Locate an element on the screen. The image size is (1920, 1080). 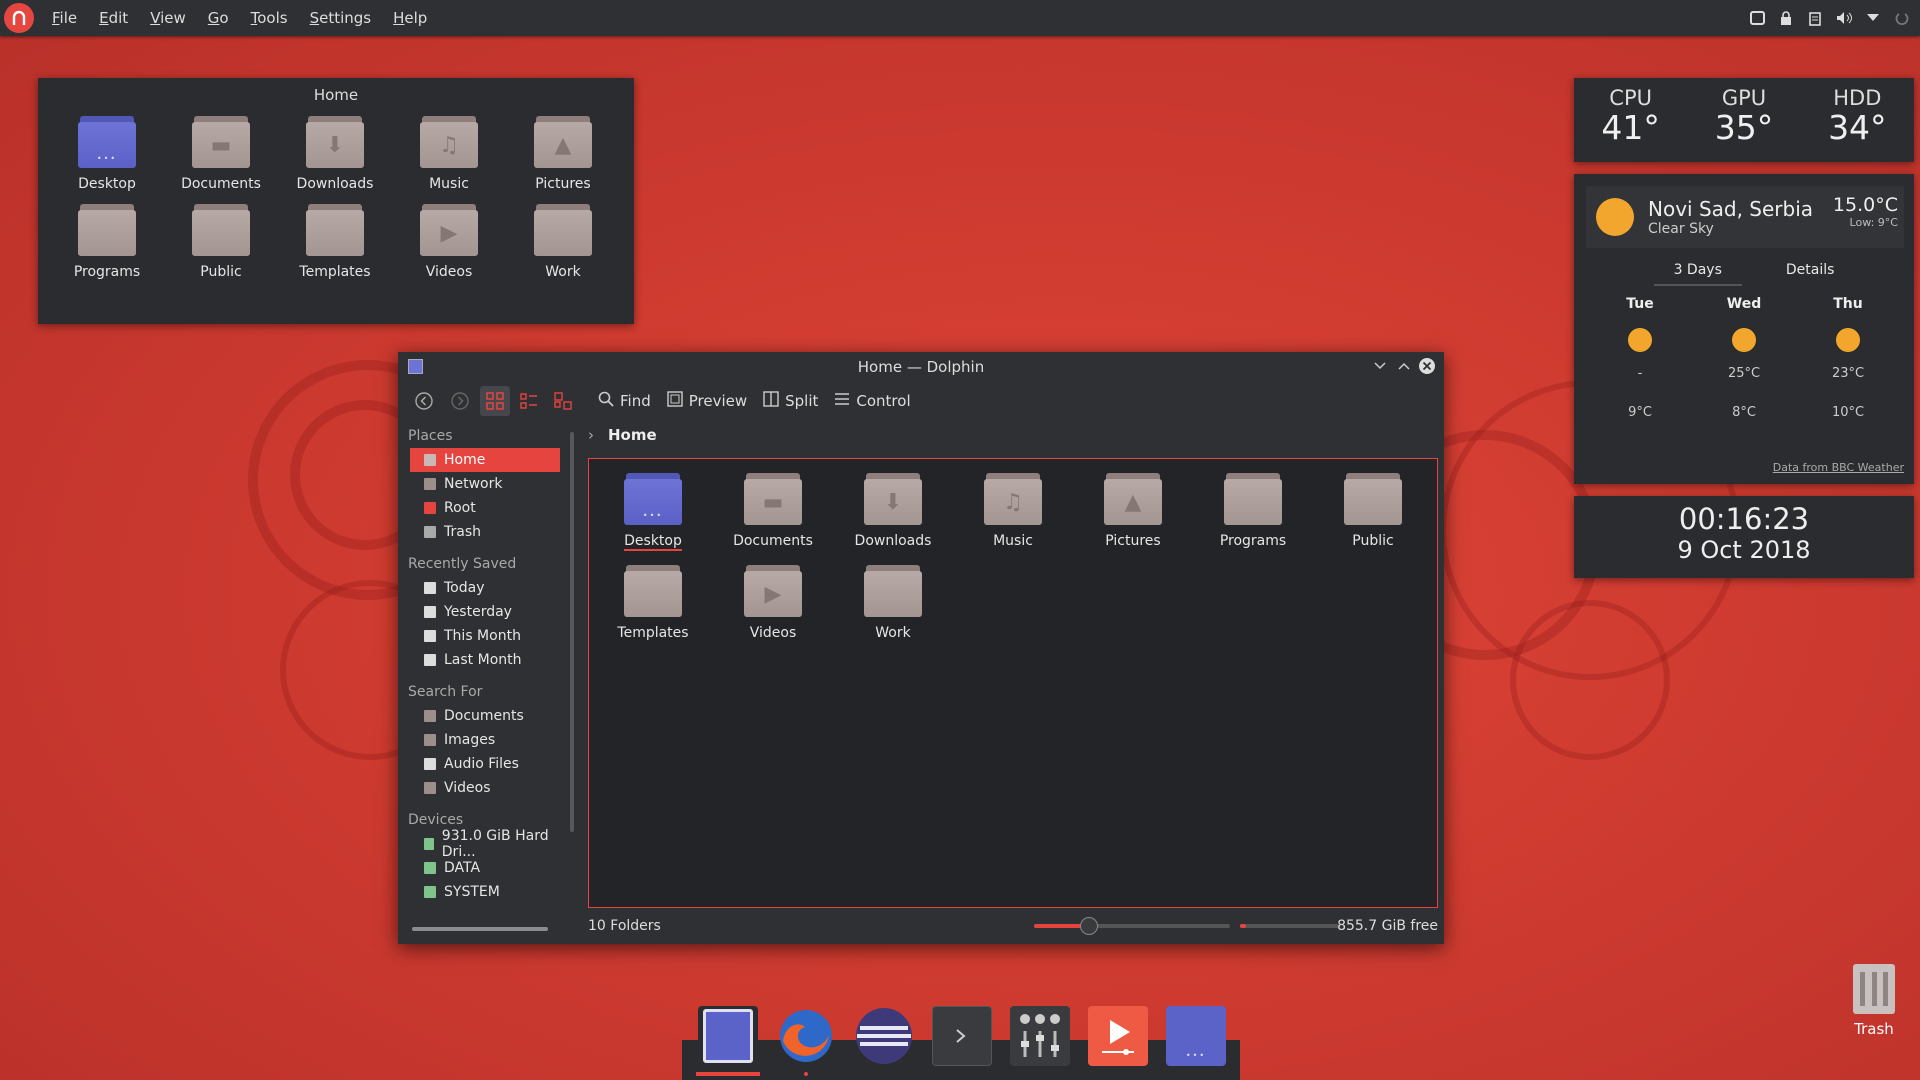
places-item-videos: Videos is located at coordinates (485, 788).